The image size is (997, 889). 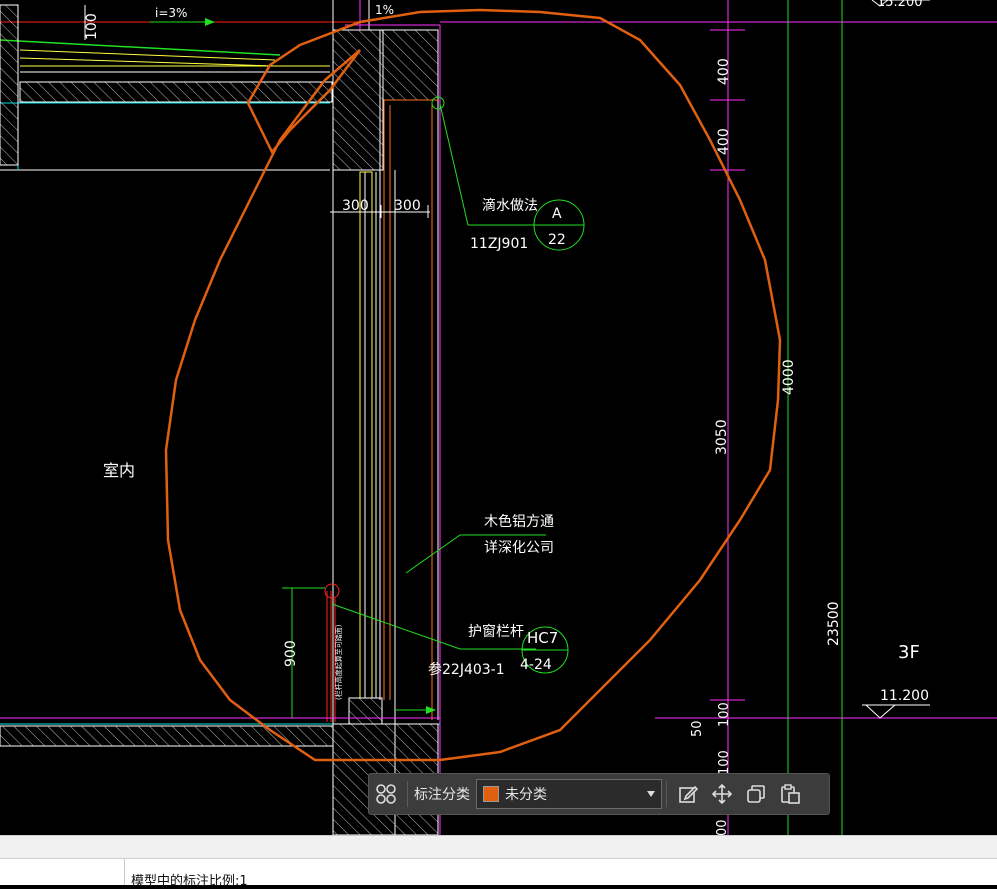 What do you see at coordinates (904, 696) in the screenshot?
I see `level-mid: 11.200` at bounding box center [904, 696].